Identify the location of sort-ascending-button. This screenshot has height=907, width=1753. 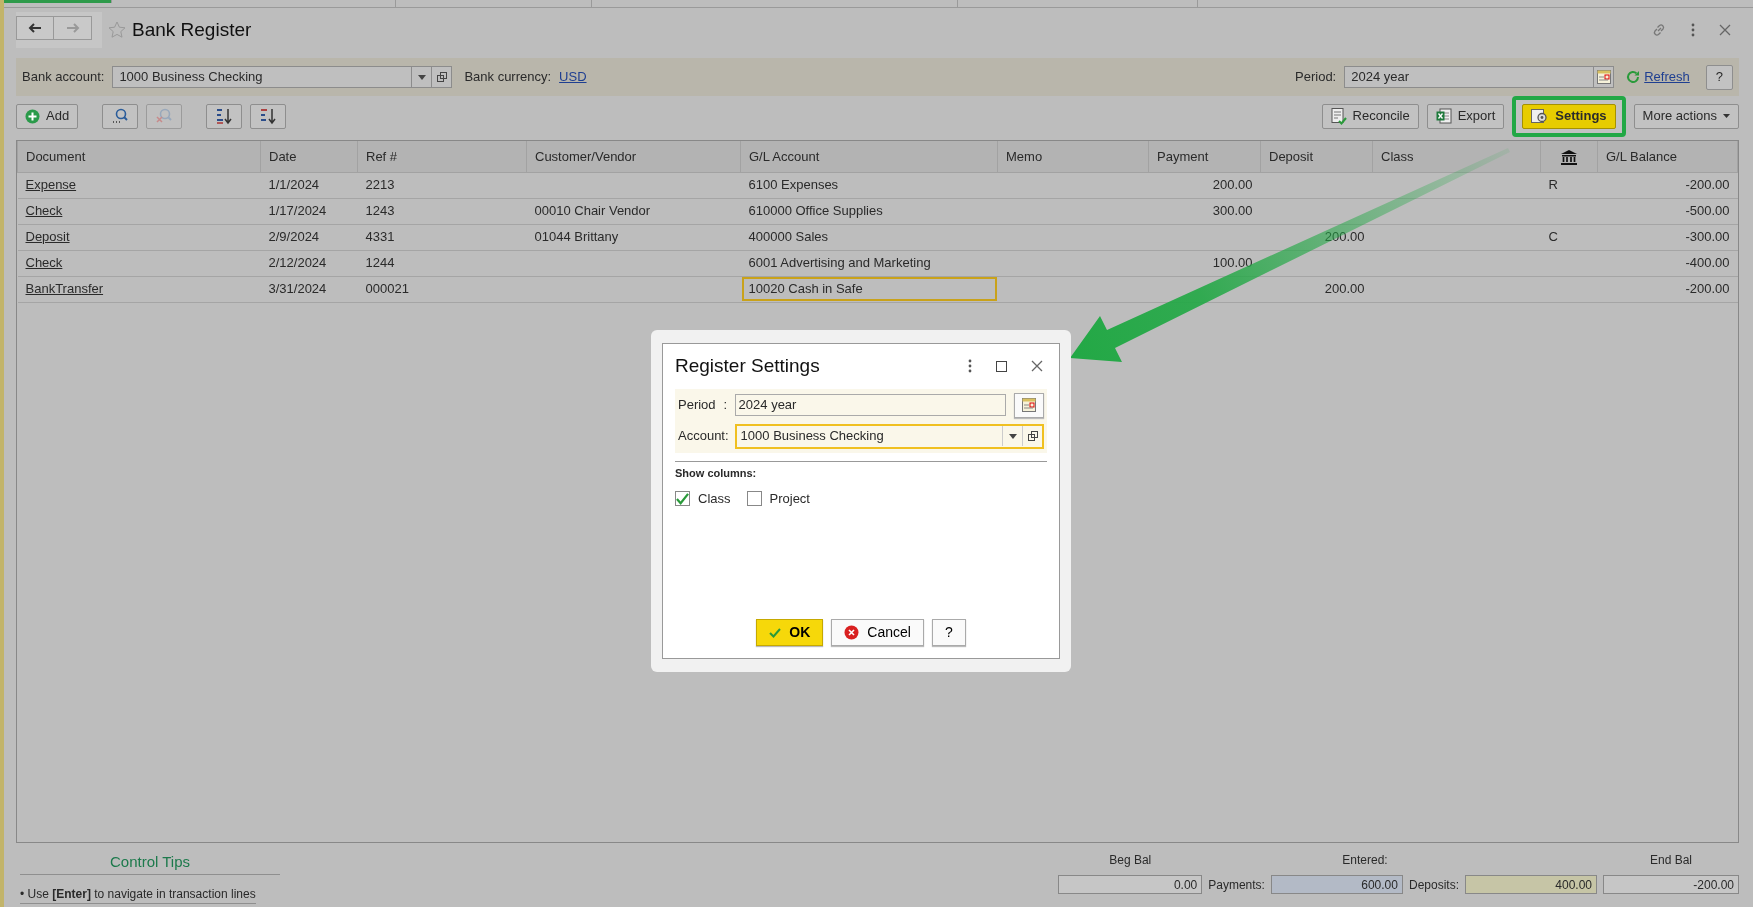
(224, 116).